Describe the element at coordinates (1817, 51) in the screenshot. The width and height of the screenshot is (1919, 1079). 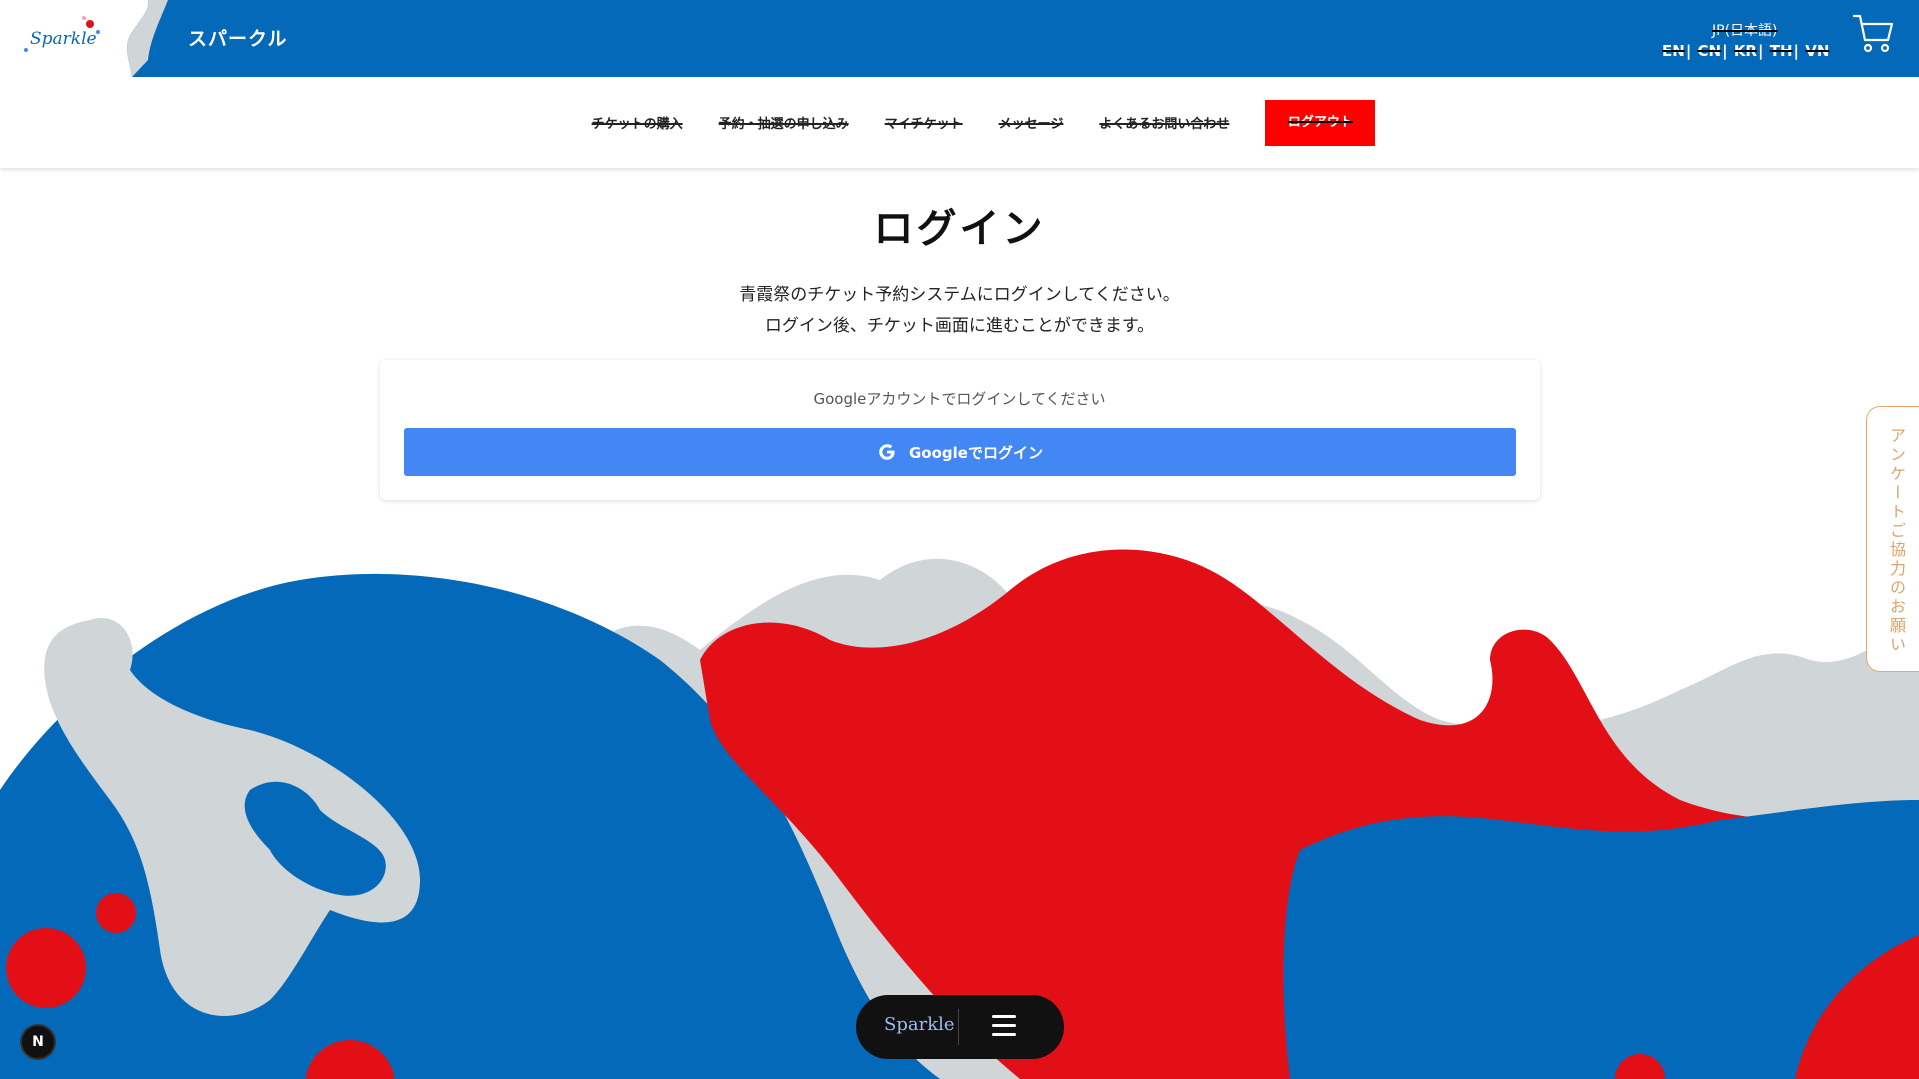
I see `lang-vn: VN` at that location.